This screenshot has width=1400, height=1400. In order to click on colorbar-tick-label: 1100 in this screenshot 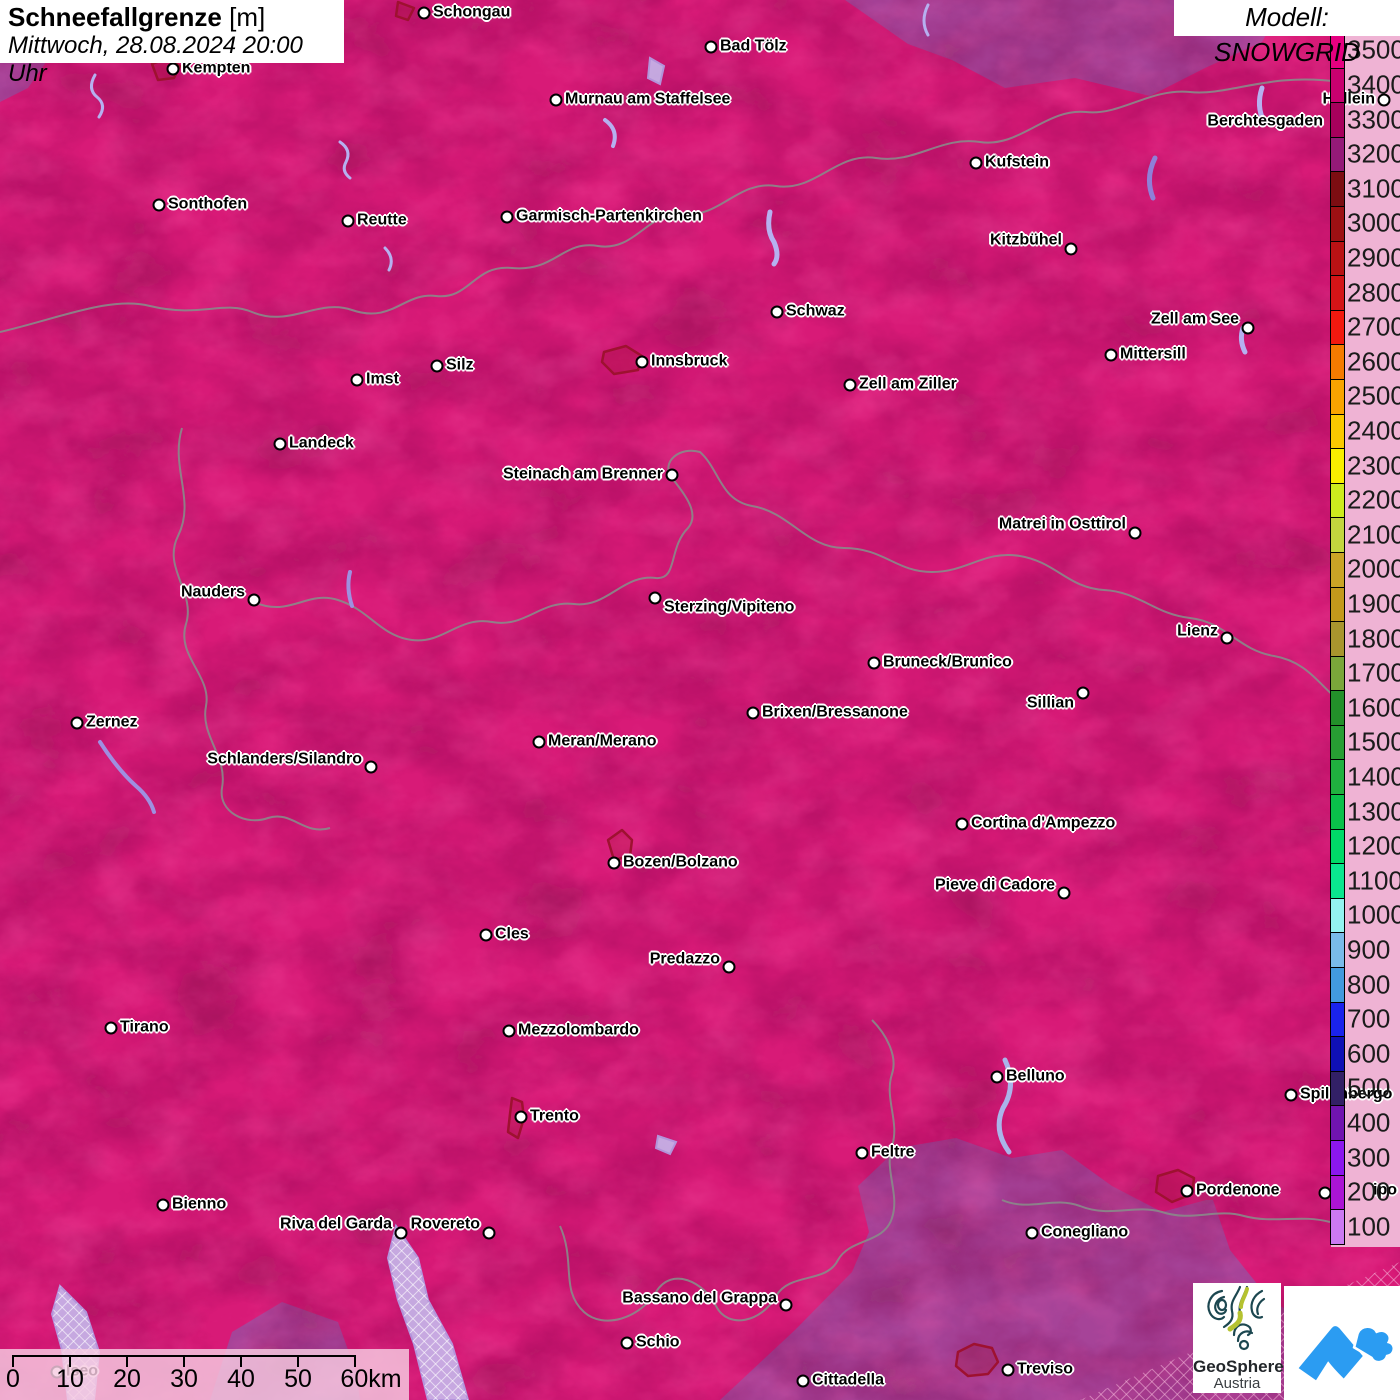, I will do `click(1373, 880)`.